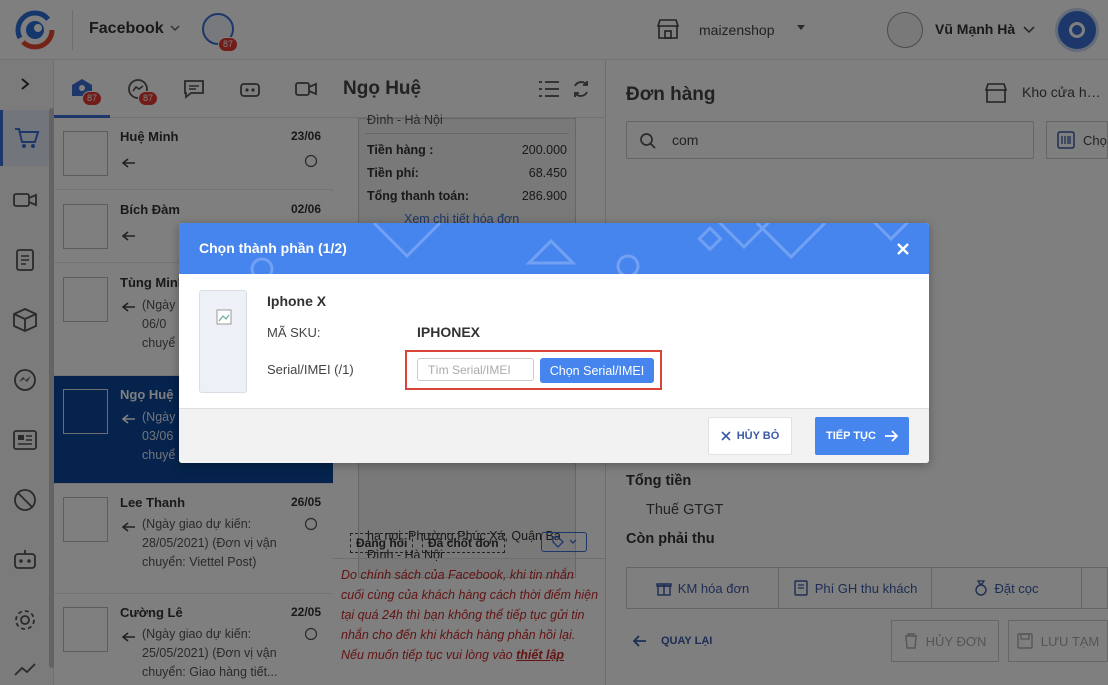 Image resolution: width=1108 pixels, height=685 pixels. I want to click on broken-image-icon, so click(224, 317).